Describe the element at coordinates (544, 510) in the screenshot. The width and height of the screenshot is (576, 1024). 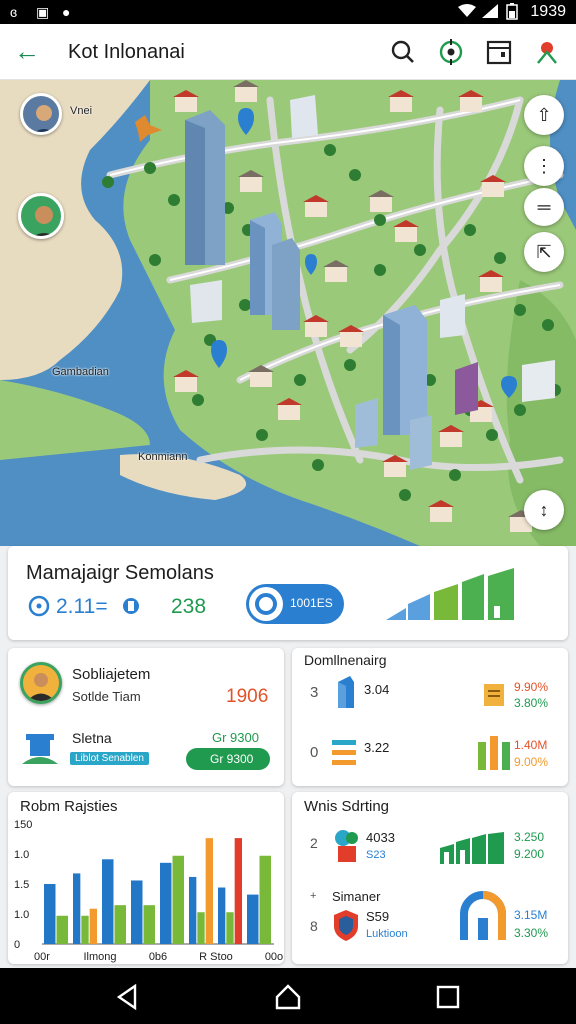
I see `compass-button: ↕` at that location.